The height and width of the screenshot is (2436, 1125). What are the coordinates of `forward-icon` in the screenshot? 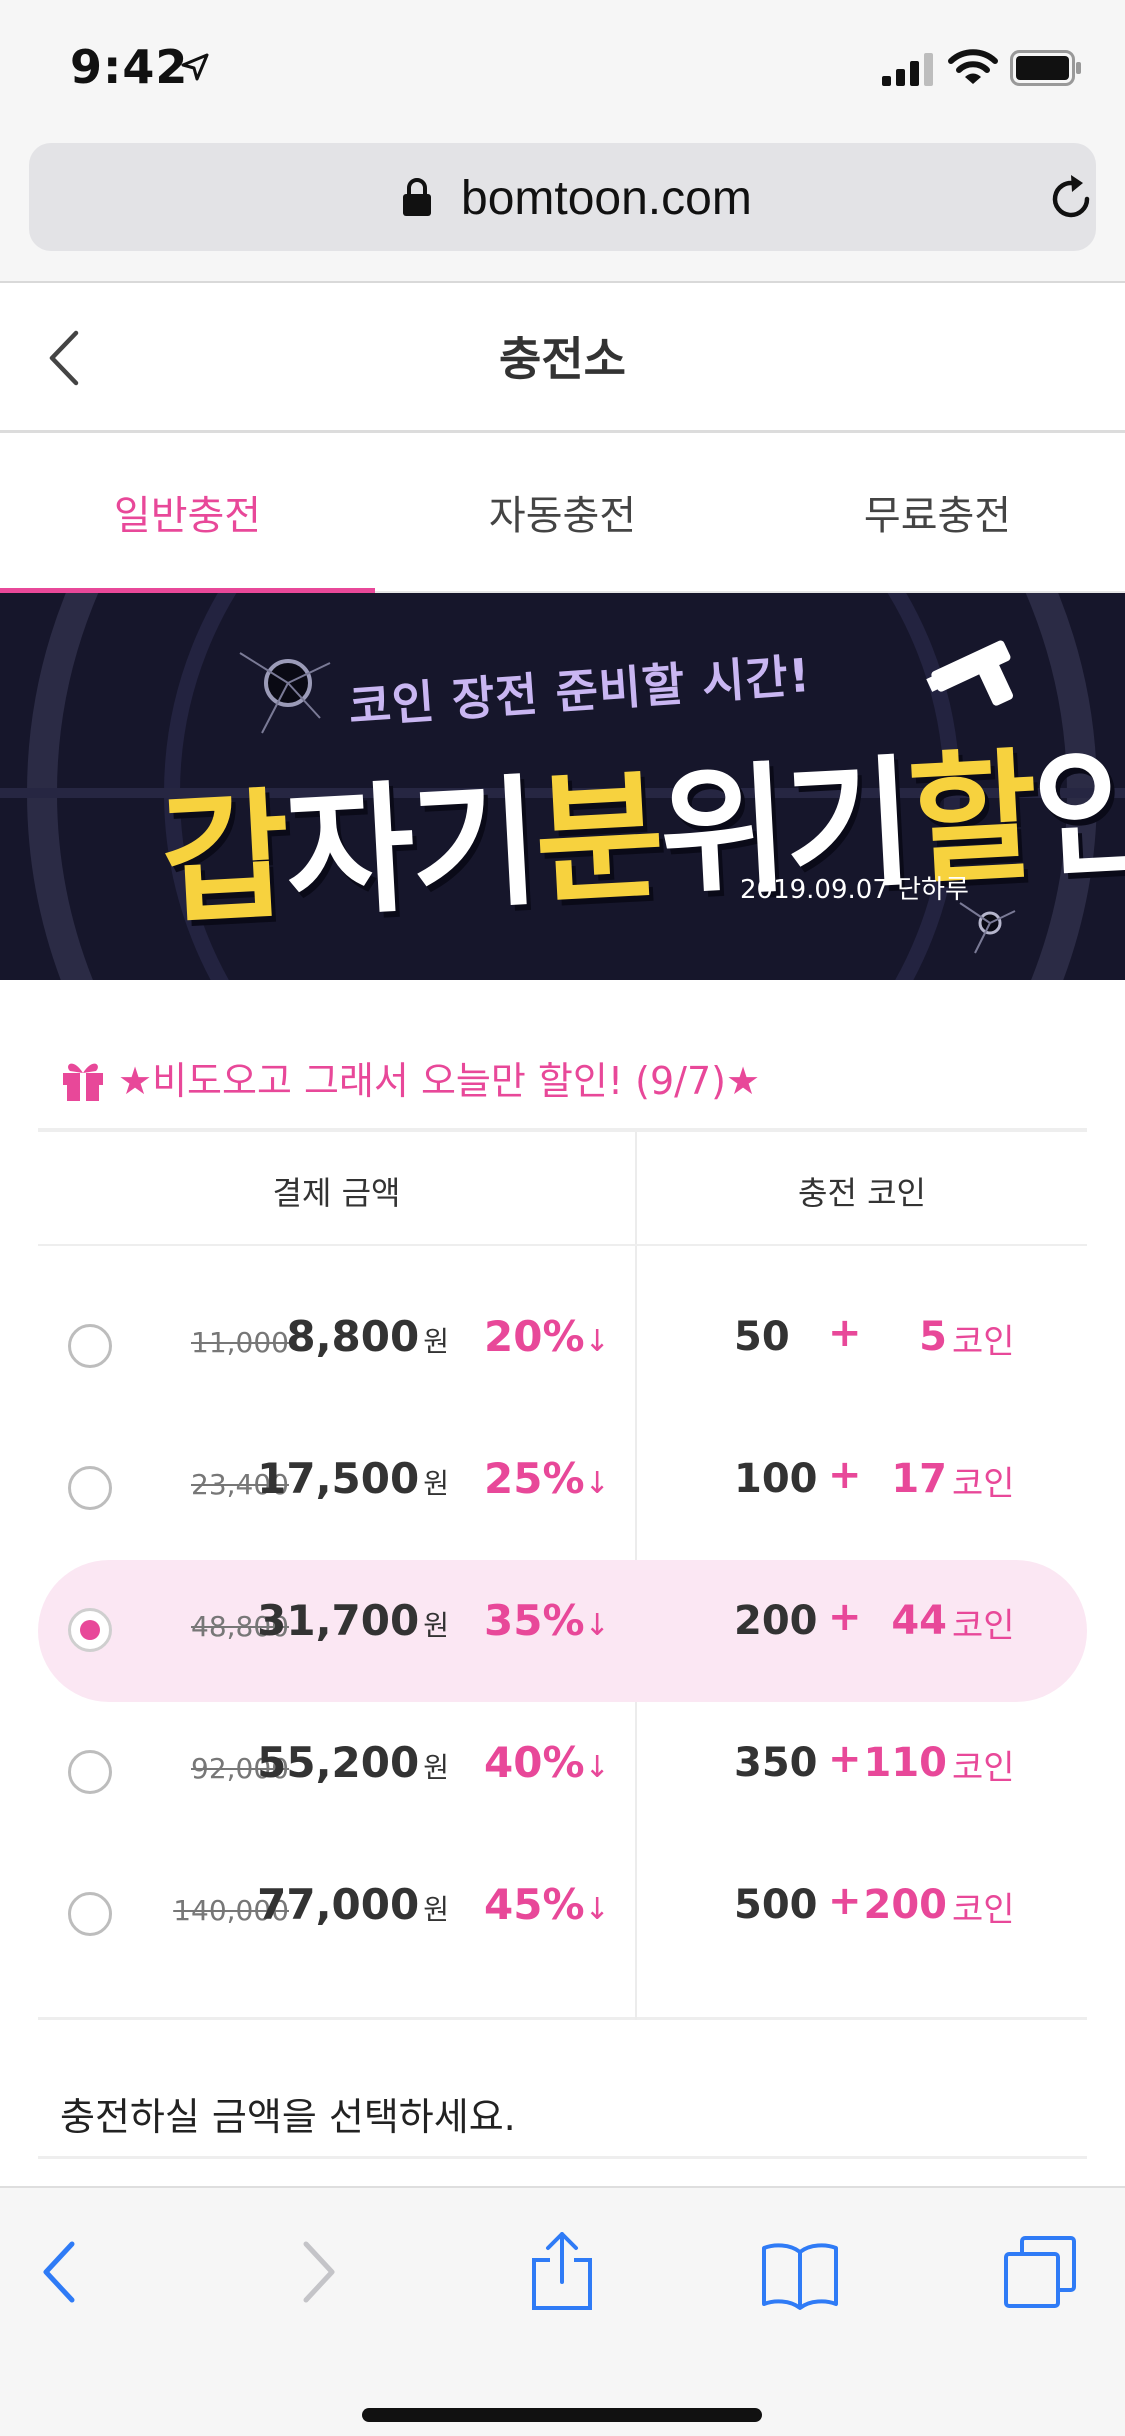 It's located at (316, 2272).